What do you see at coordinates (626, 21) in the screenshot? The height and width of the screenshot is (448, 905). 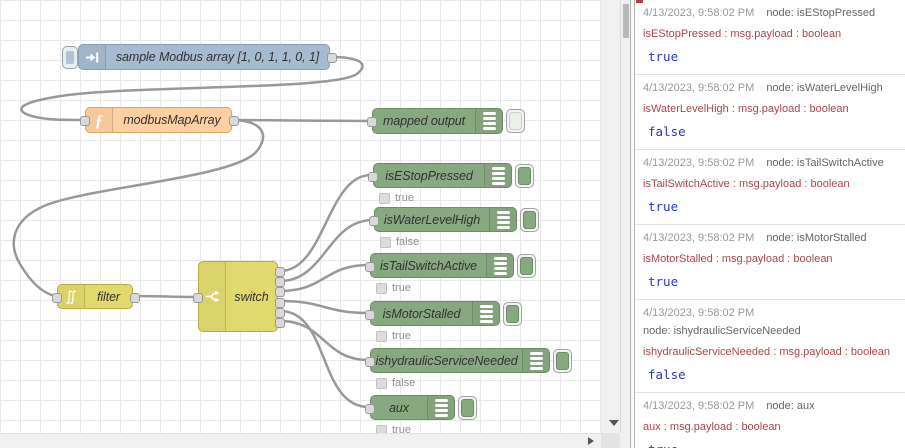 I see `vertical-scrollbar-thumb` at bounding box center [626, 21].